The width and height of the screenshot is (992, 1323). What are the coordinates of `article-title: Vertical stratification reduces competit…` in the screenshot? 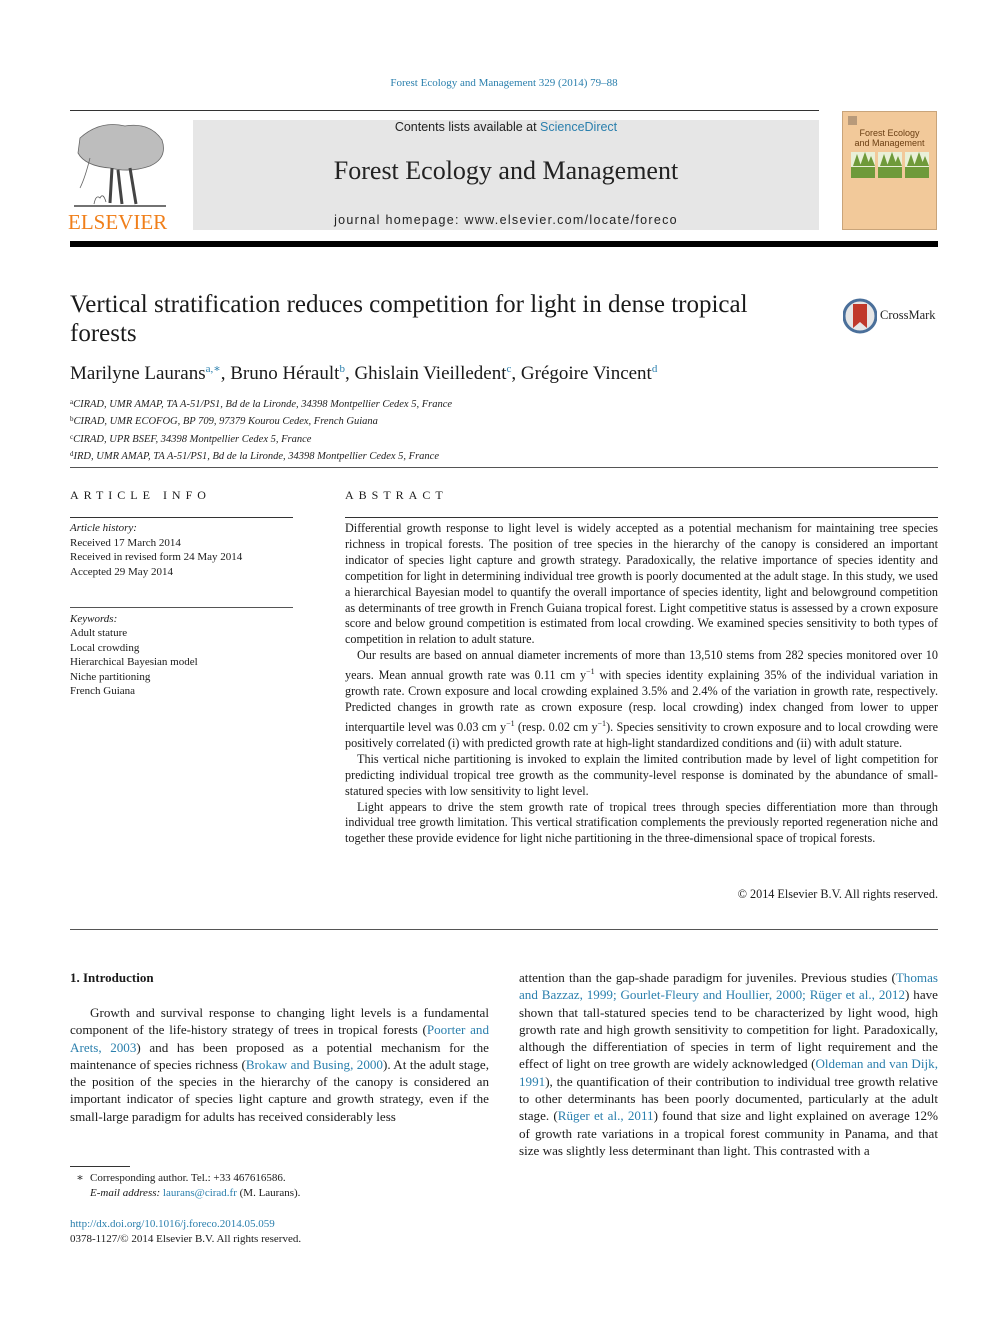 It's located at (409, 319).